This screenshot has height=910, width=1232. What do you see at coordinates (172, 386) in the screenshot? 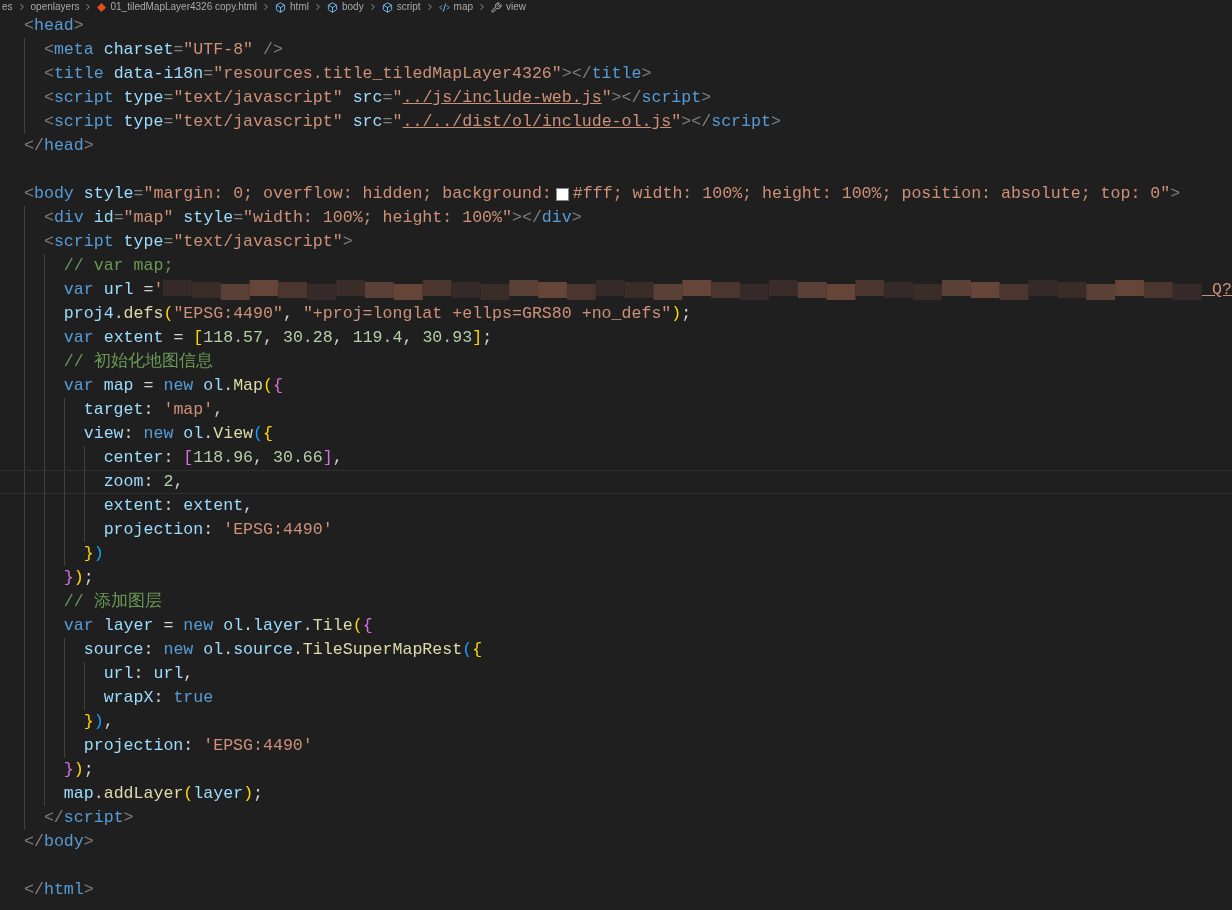
I see `code-text: var map = new ol.Map({` at bounding box center [172, 386].